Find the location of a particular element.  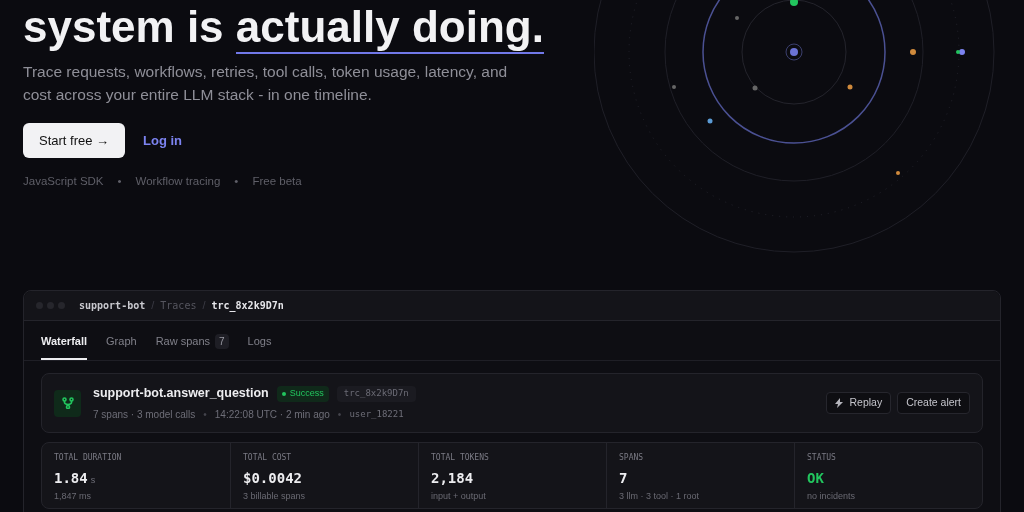

stat-label: STATUS is located at coordinates (822, 458).